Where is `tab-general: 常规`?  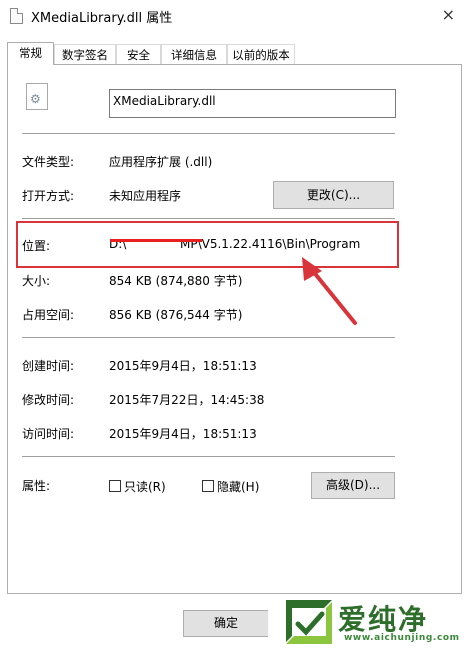
tab-general: 常规 is located at coordinates (30, 53).